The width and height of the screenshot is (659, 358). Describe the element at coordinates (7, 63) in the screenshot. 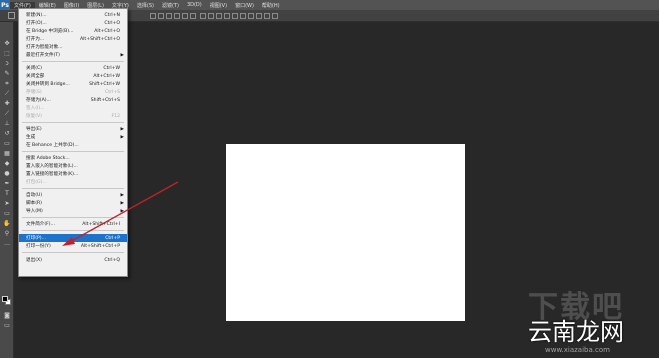

I see `lasso-icon: ↄ` at that location.